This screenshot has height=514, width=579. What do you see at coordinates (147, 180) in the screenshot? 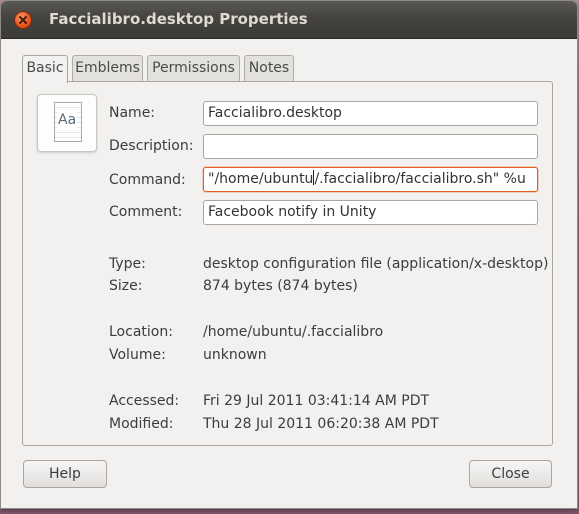
I see `command-label: Command:` at bounding box center [147, 180].